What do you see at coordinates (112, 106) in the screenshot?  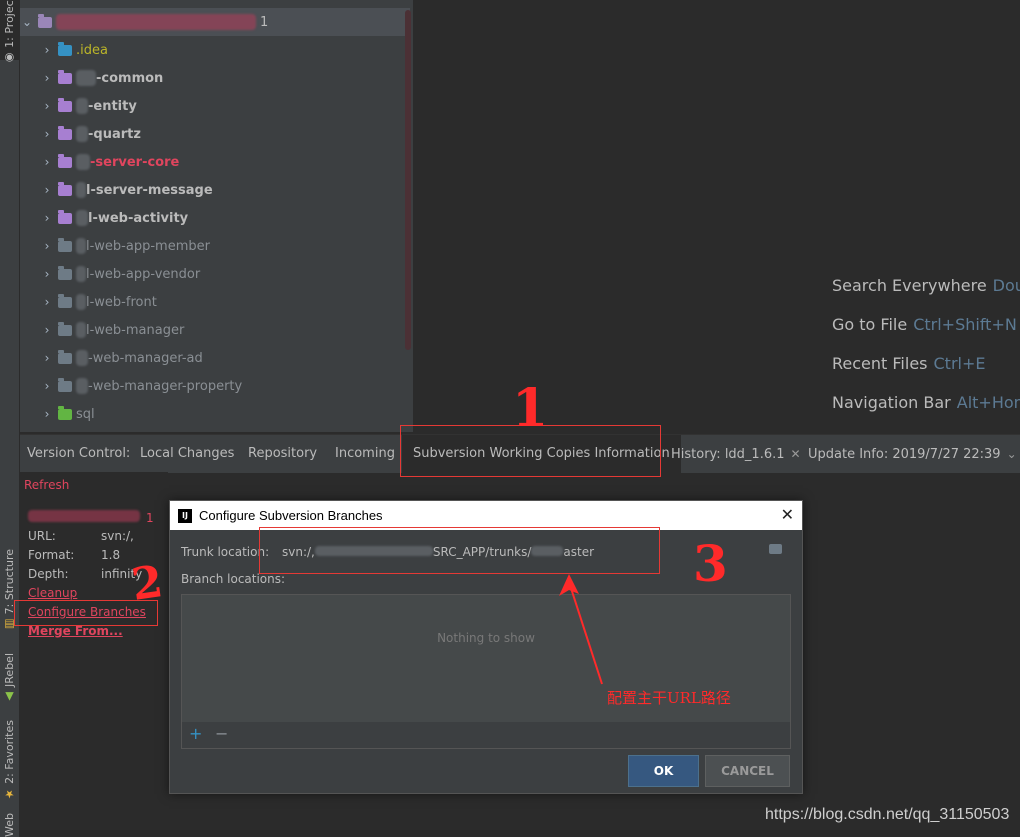 I see `tree-item-label: -entity` at bounding box center [112, 106].